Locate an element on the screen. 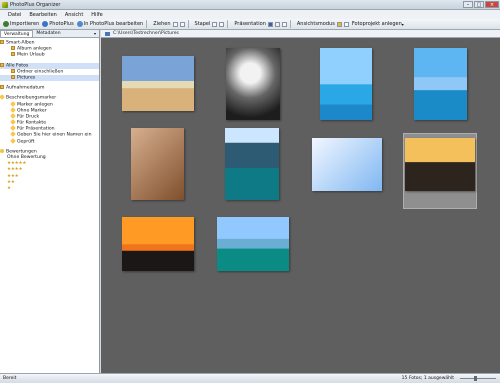  sidebar-tabs: Verwaltung Metadaten ▾ is located at coordinates (49, 34).